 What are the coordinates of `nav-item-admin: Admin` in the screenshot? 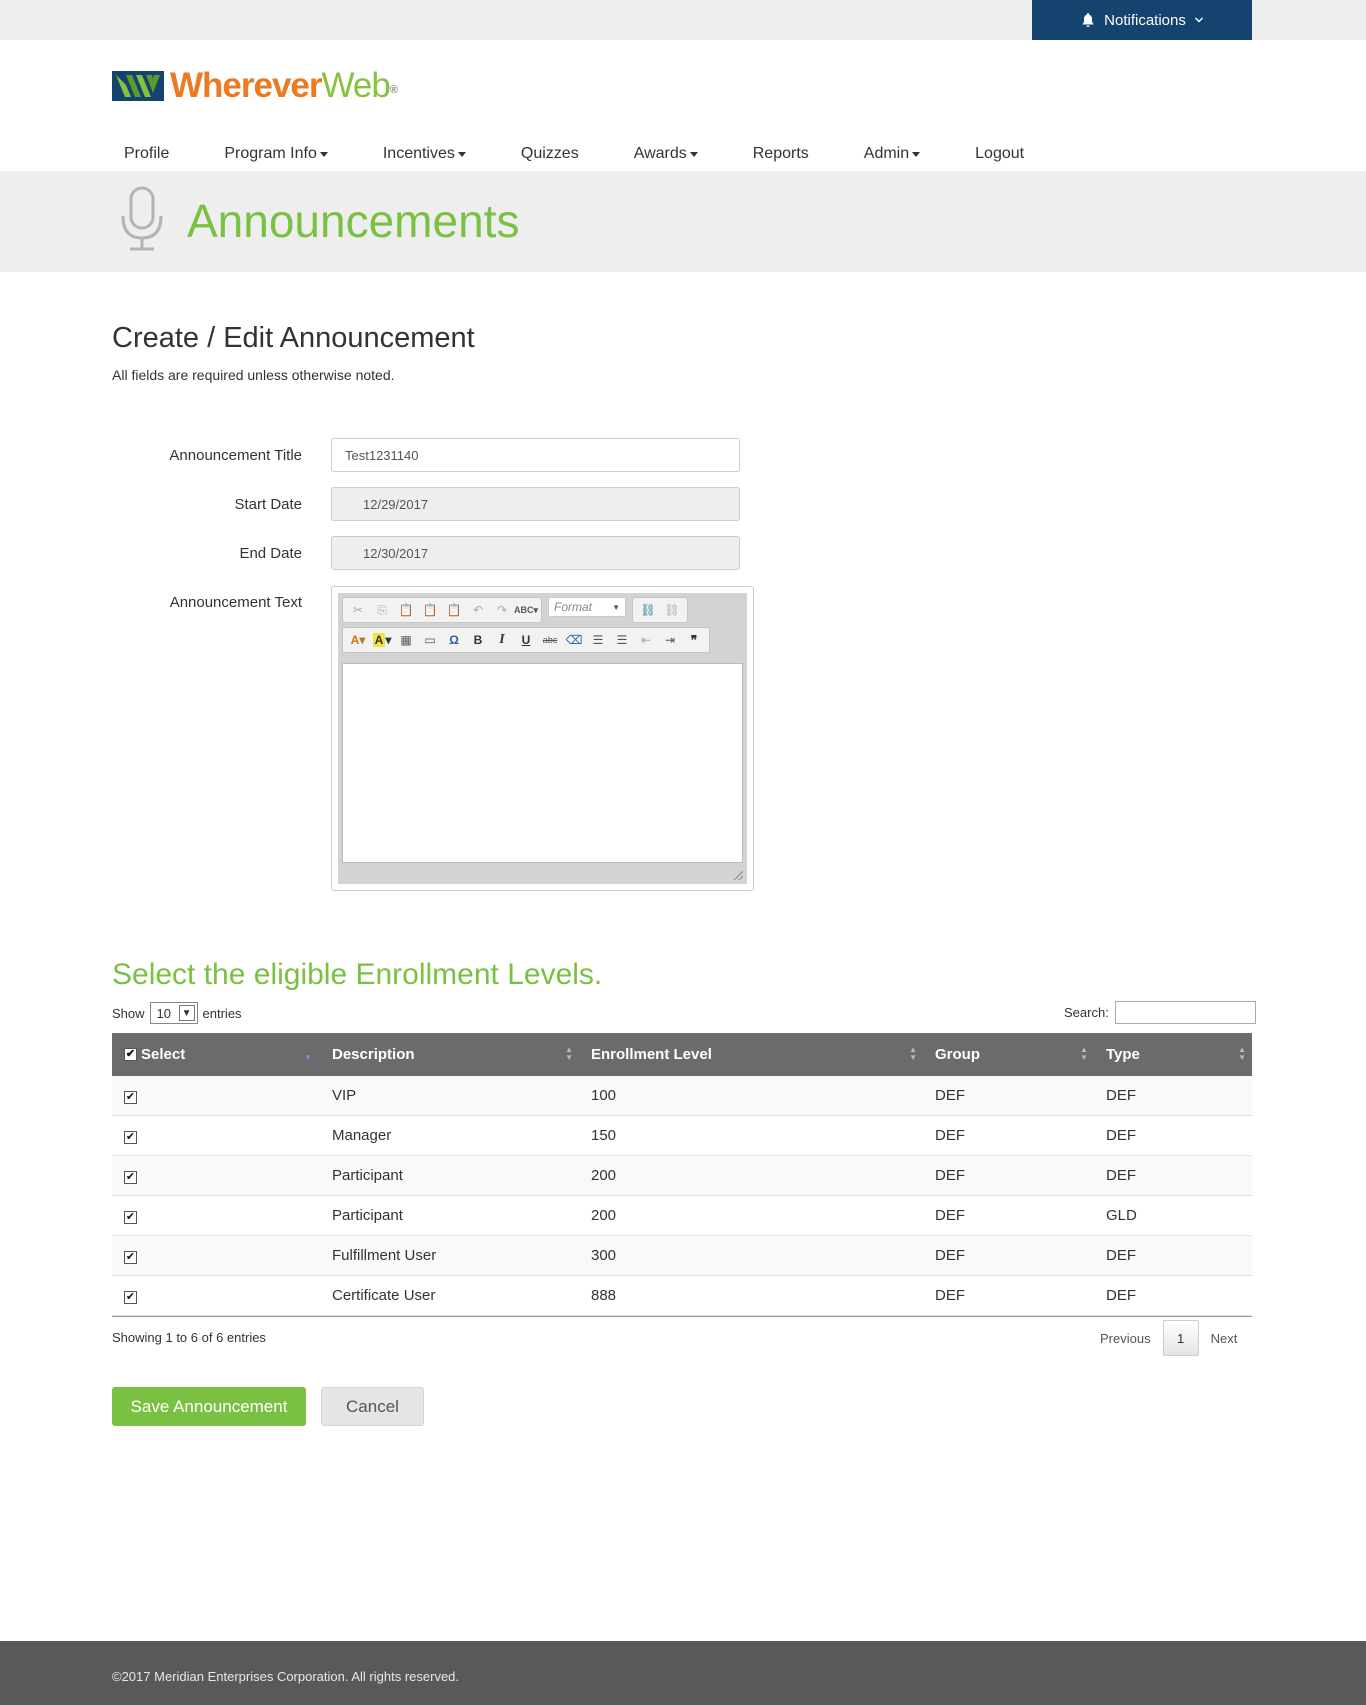 It's located at (892, 154).